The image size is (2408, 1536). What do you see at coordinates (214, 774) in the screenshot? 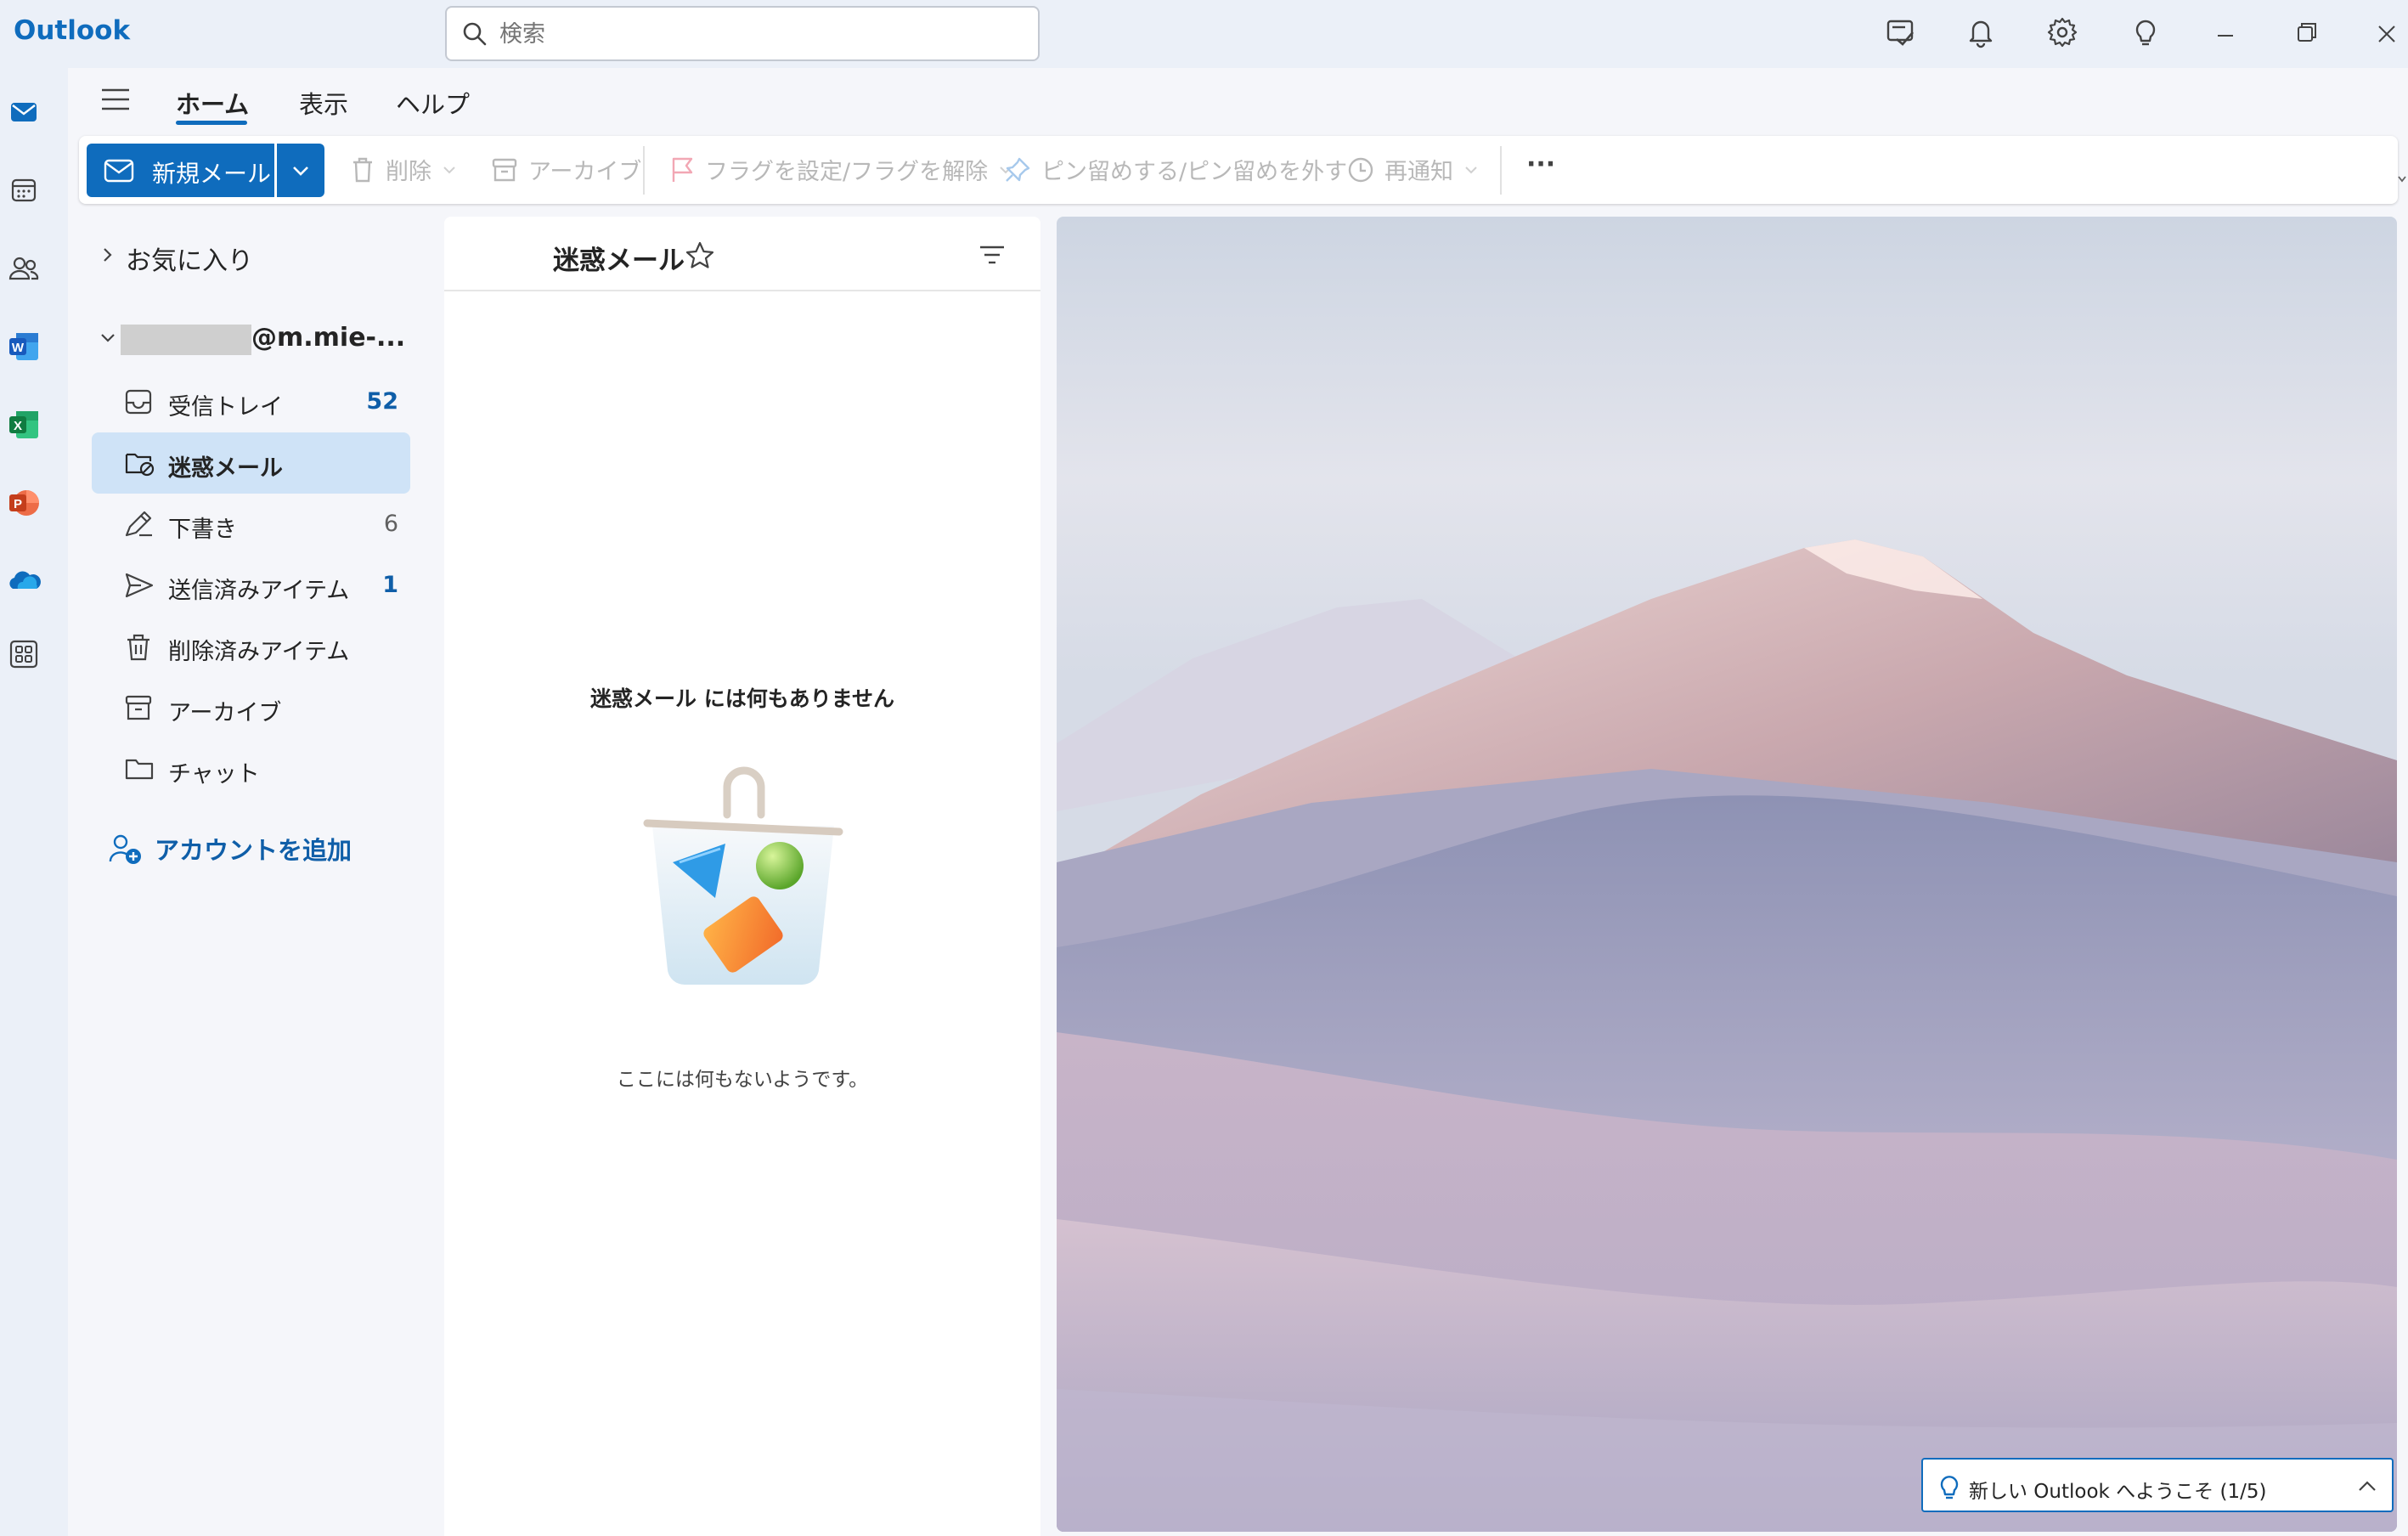
I see `folder-label: チャット` at bounding box center [214, 774].